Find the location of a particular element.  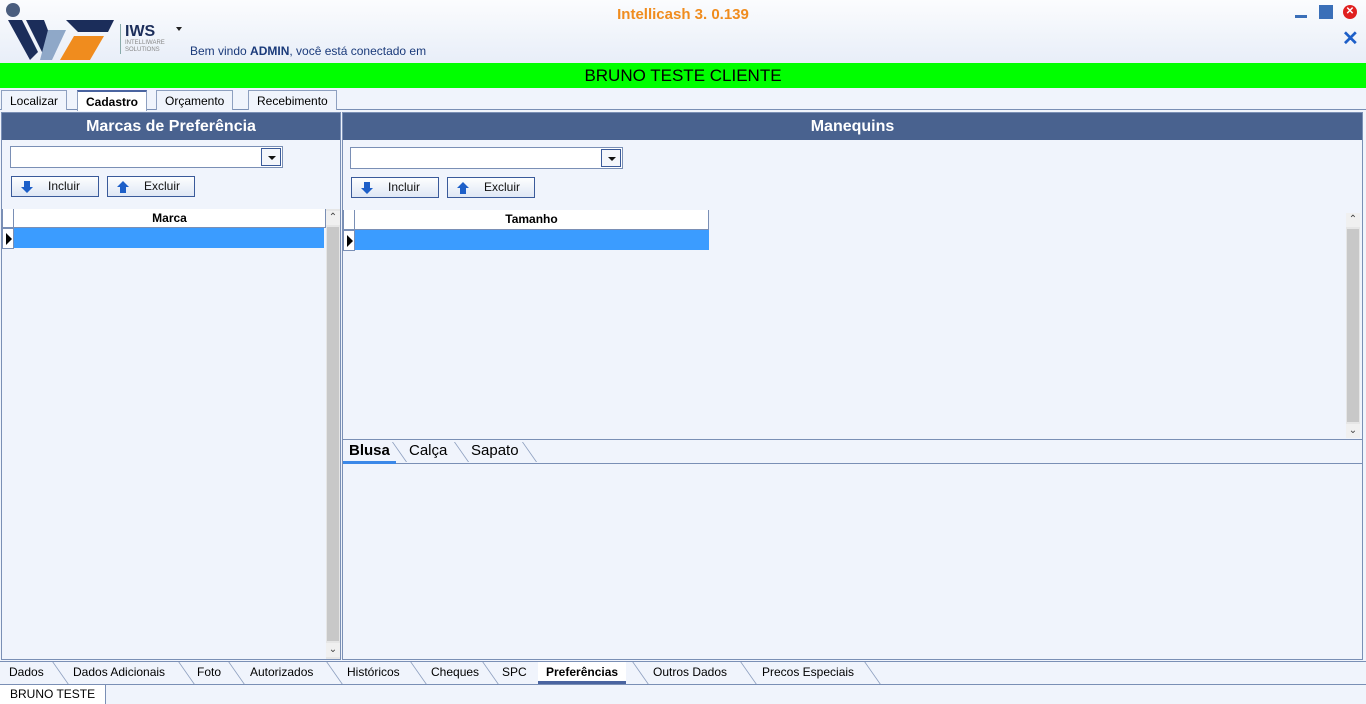

manequim-excluir-button: Excluir is located at coordinates (491, 187).